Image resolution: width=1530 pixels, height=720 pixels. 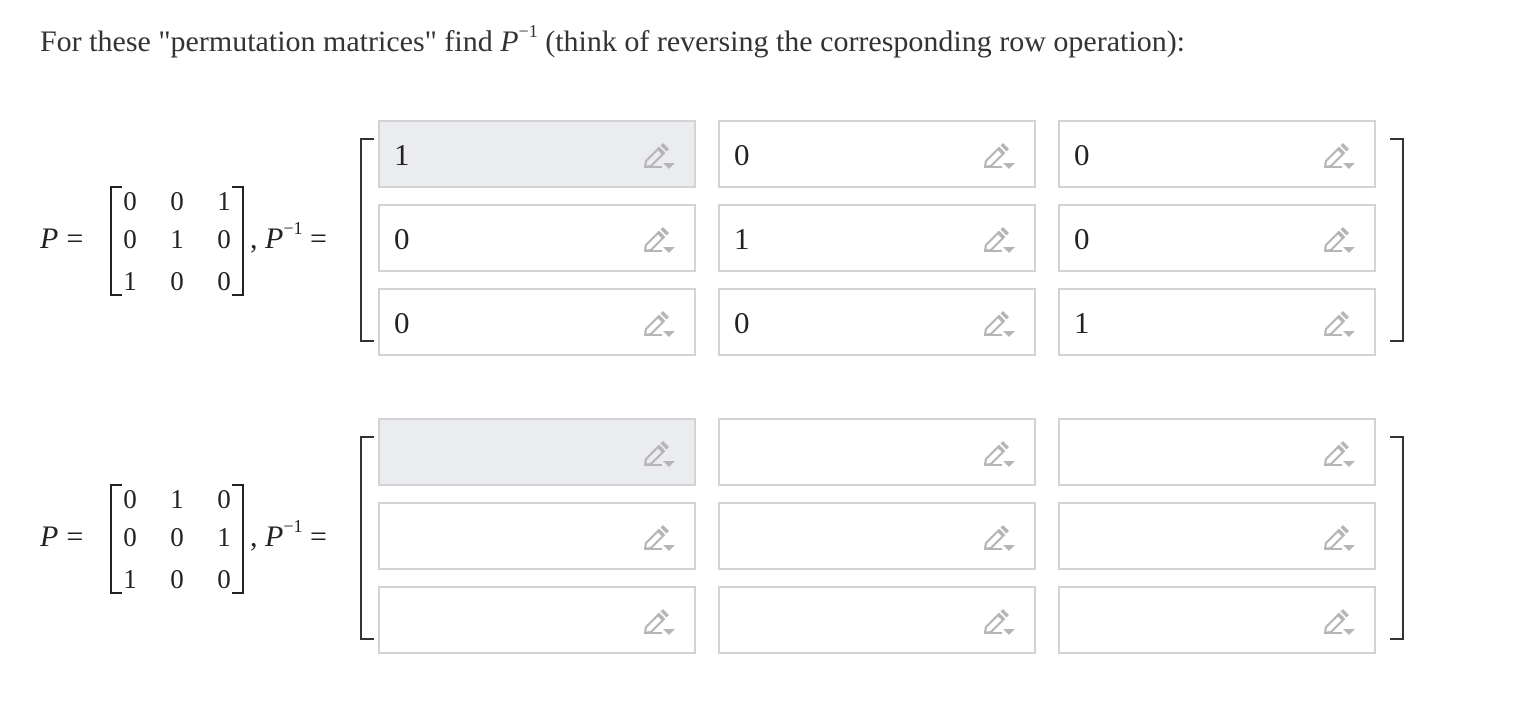 I want to click on answer-input-r2c2, so click(x=877, y=536).